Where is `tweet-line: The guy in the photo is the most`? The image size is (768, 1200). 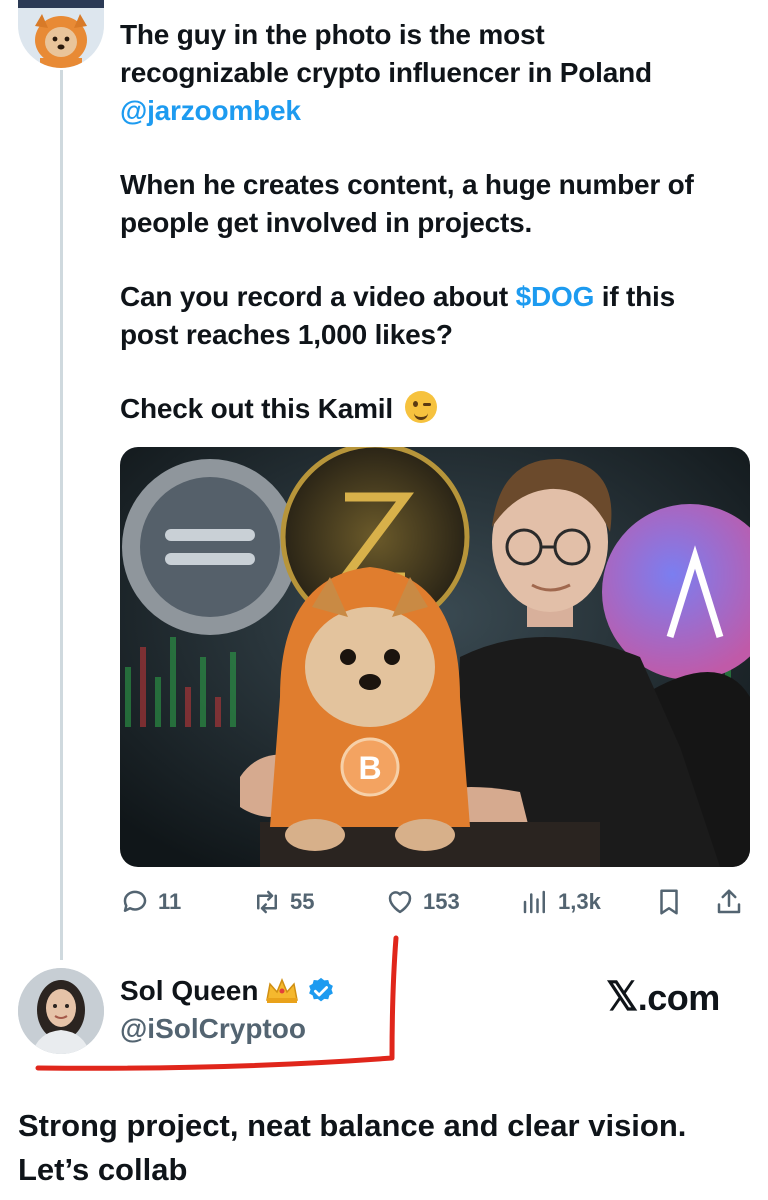 tweet-line: The guy in the photo is the most is located at coordinates (332, 34).